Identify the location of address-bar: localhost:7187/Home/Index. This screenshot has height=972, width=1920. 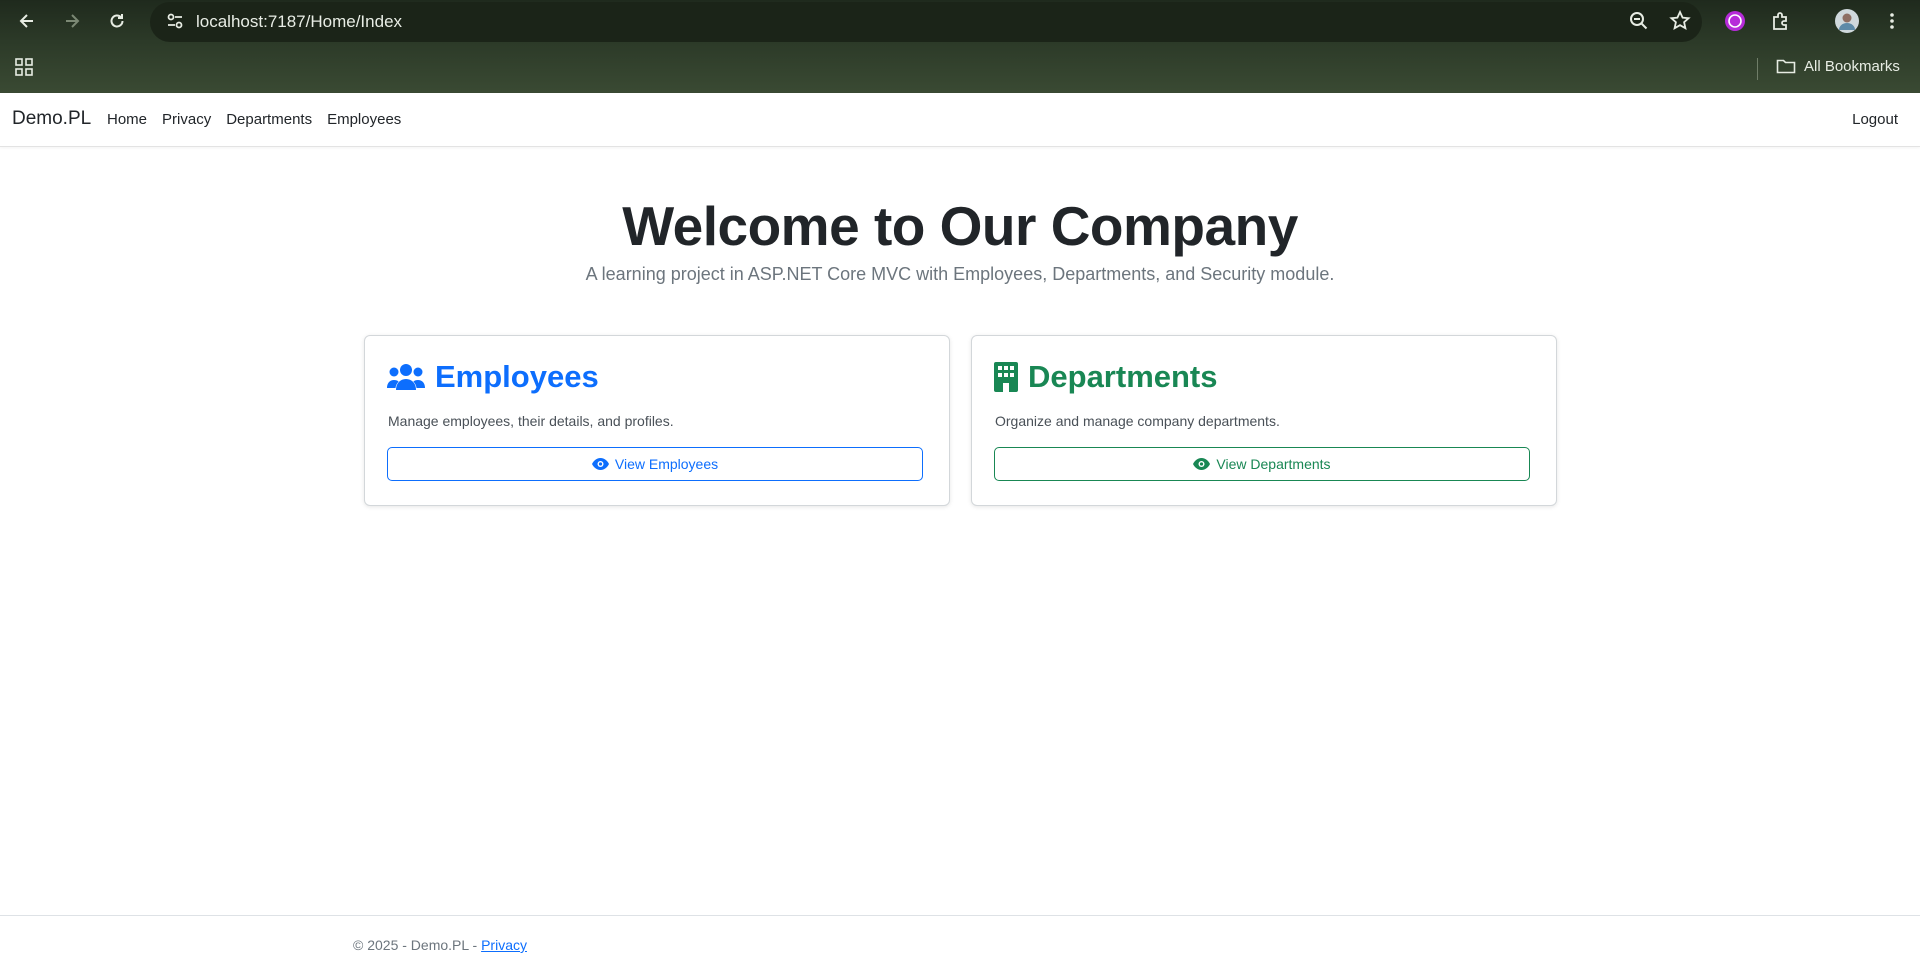
(926, 22).